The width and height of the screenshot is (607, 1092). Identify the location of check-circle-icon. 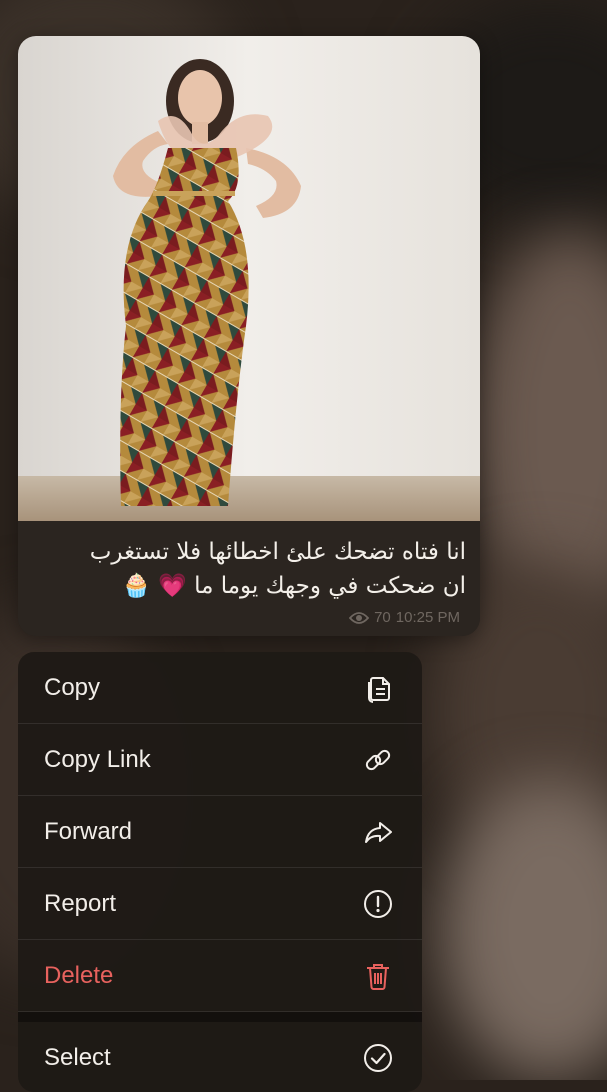
(378, 1058).